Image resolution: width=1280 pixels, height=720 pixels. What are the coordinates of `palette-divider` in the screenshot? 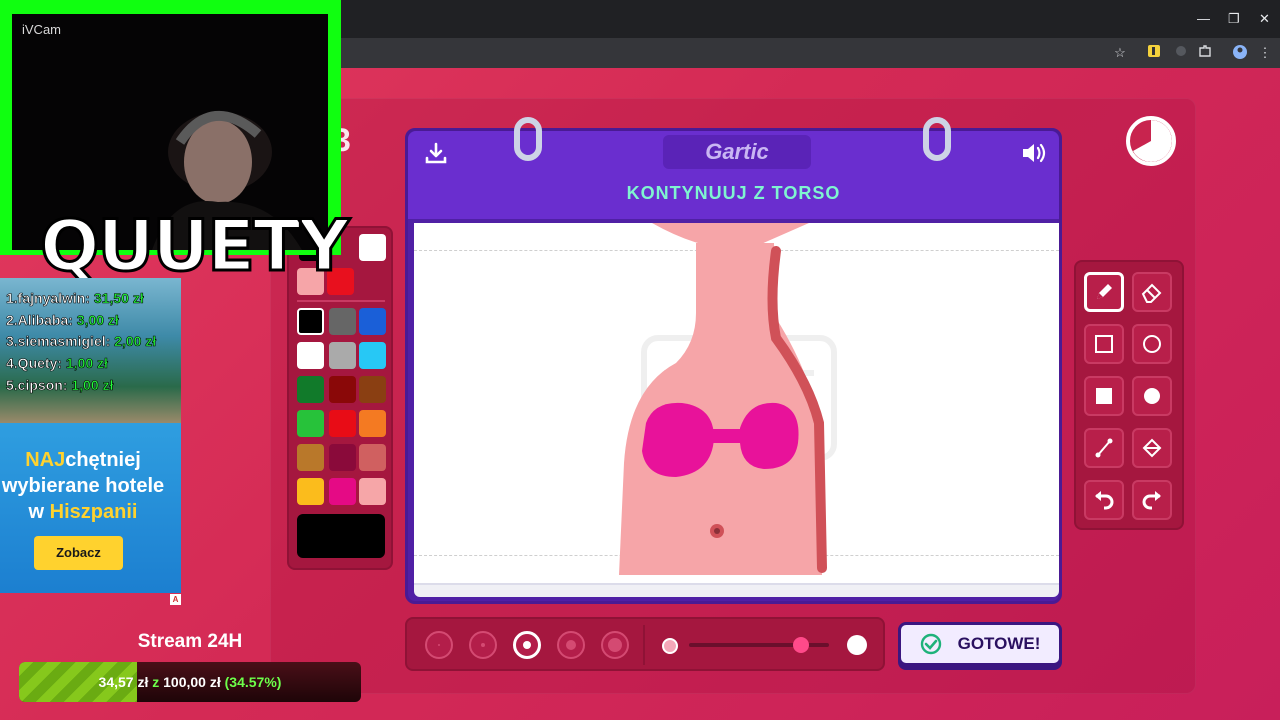 It's located at (341, 301).